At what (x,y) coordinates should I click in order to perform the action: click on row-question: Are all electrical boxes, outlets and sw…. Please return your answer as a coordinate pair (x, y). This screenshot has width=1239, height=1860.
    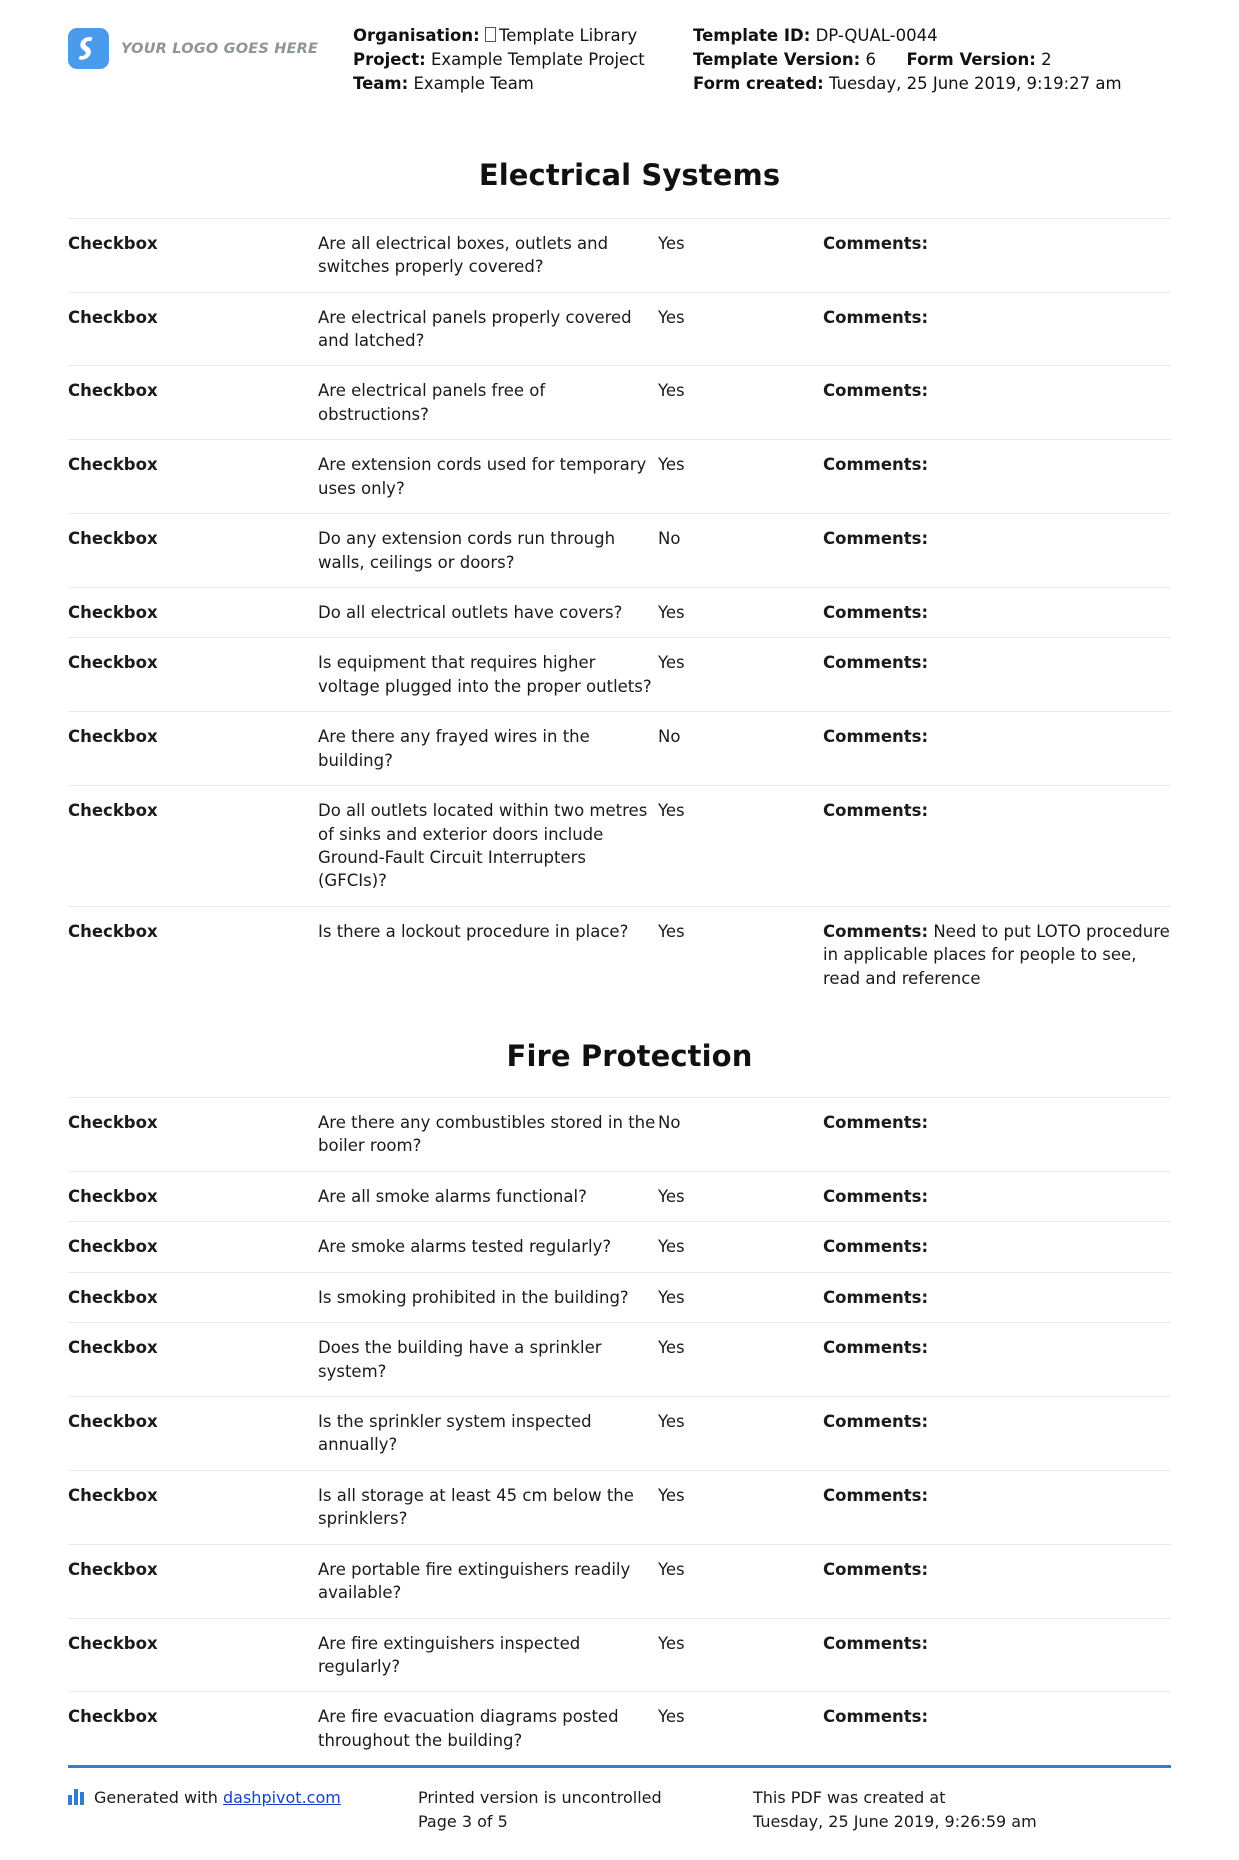
    Looking at the image, I should click on (463, 255).